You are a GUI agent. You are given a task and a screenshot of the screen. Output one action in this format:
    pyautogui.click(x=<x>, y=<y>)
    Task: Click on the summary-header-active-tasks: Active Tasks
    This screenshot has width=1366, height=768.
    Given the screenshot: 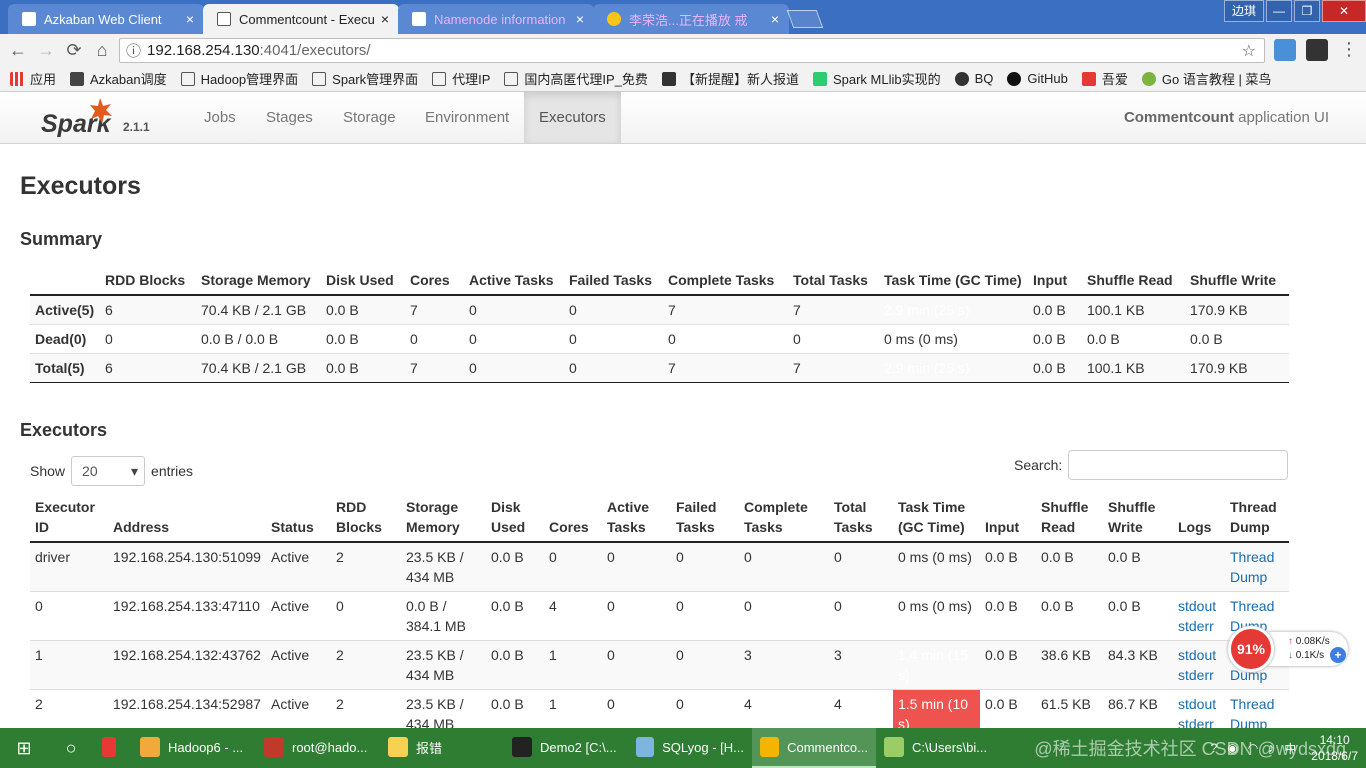 What is the action you would take?
    pyautogui.click(x=514, y=281)
    